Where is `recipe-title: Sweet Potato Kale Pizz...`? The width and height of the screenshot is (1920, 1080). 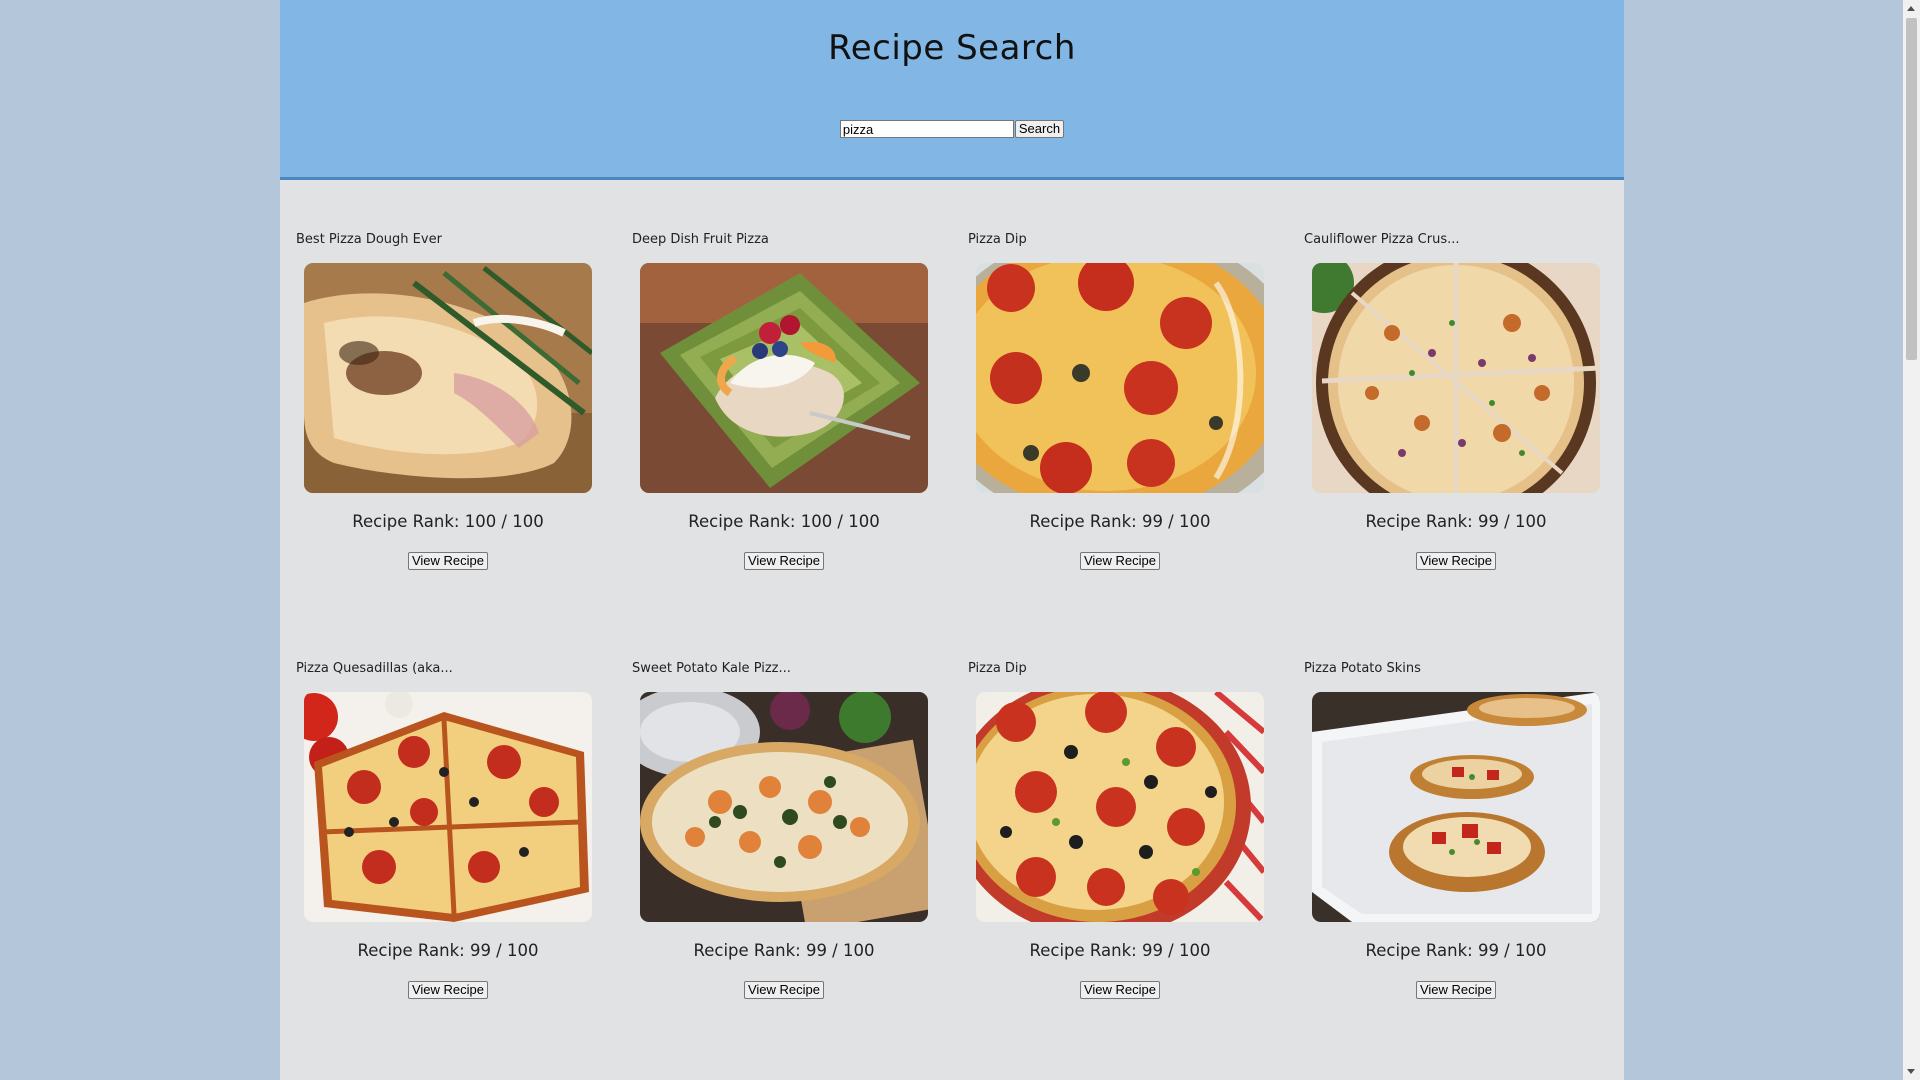
recipe-title: Sweet Potato Kale Pizz... is located at coordinates (711, 668).